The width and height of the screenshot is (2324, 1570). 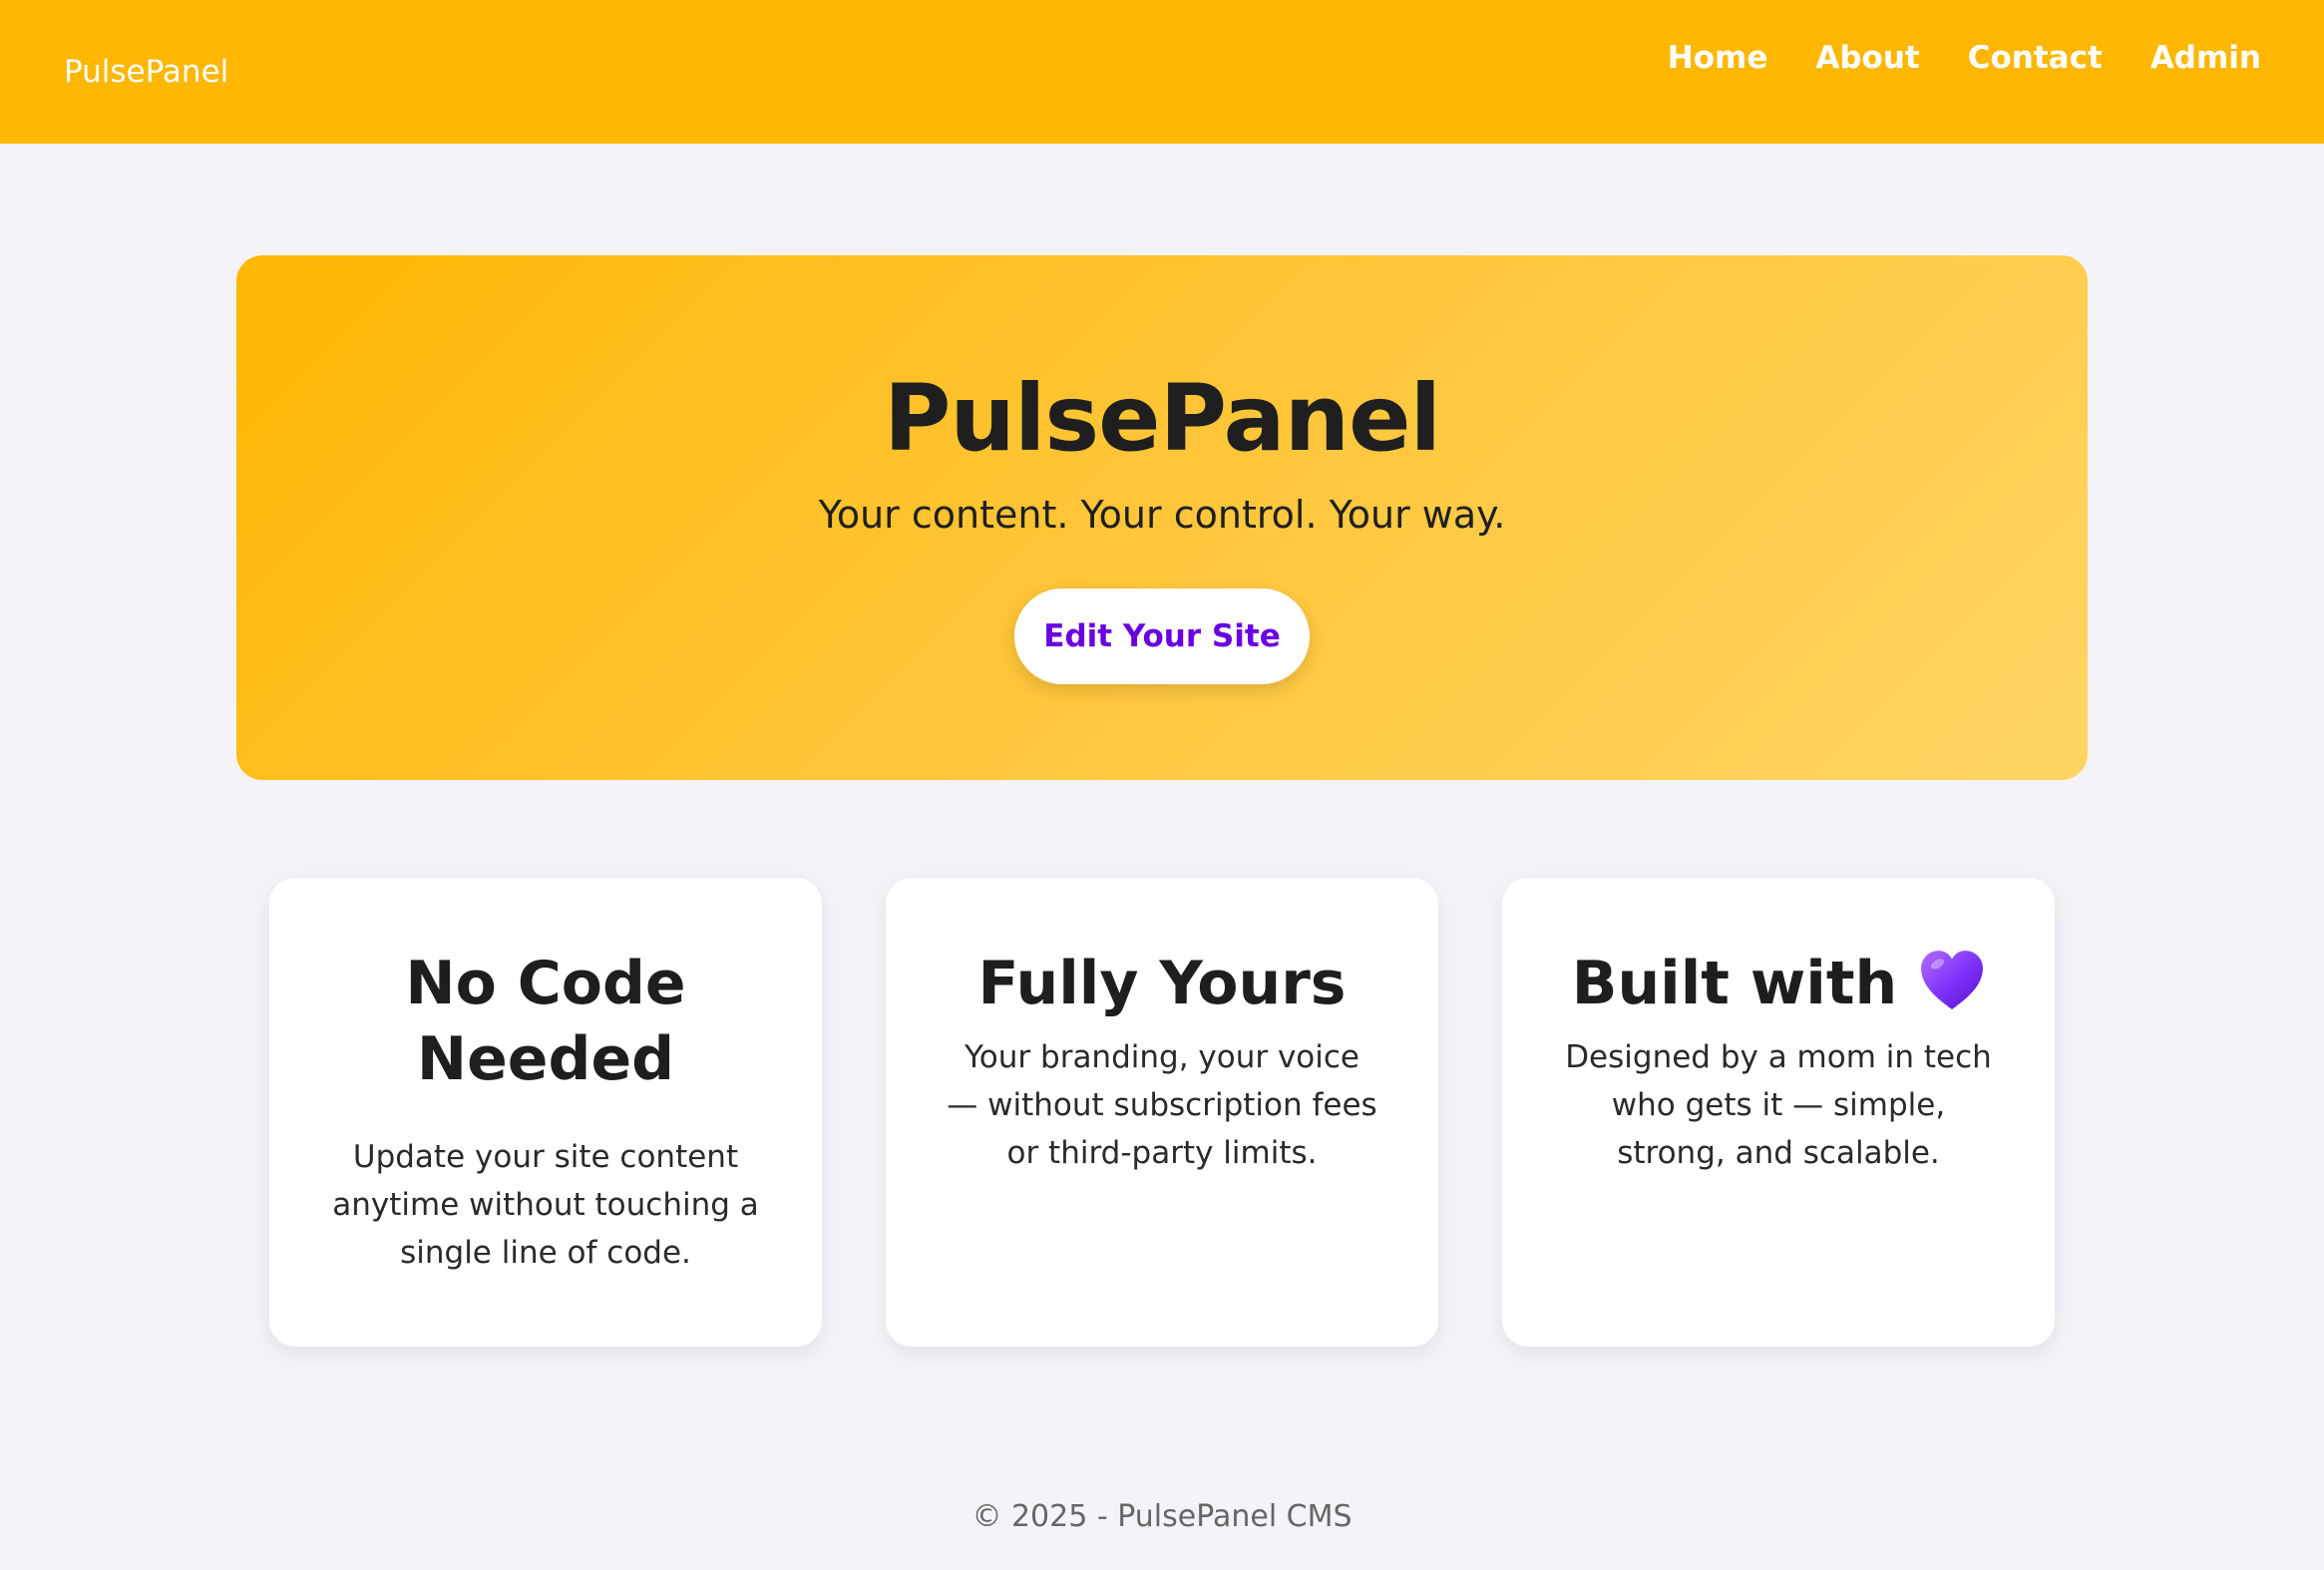 What do you see at coordinates (1718, 58) in the screenshot?
I see `nav-link-home: Home` at bounding box center [1718, 58].